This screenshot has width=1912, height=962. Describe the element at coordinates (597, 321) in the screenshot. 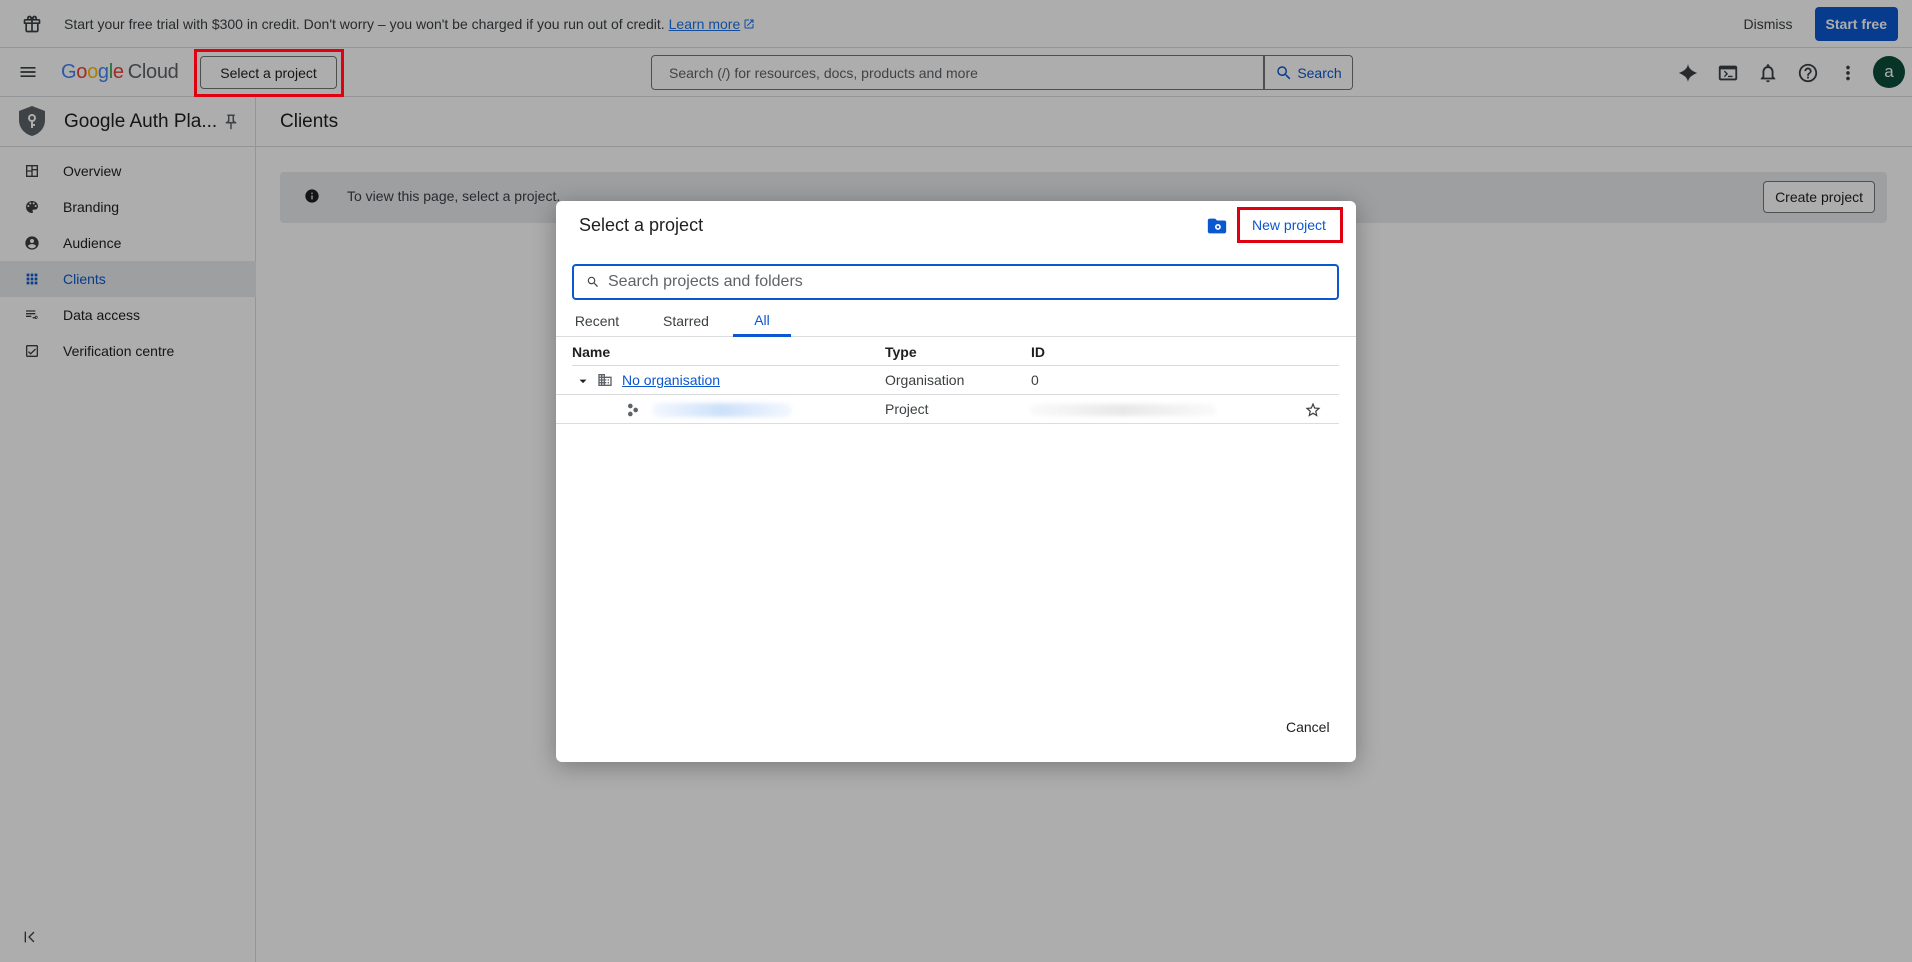

I see `tab-recent: Recent` at that location.